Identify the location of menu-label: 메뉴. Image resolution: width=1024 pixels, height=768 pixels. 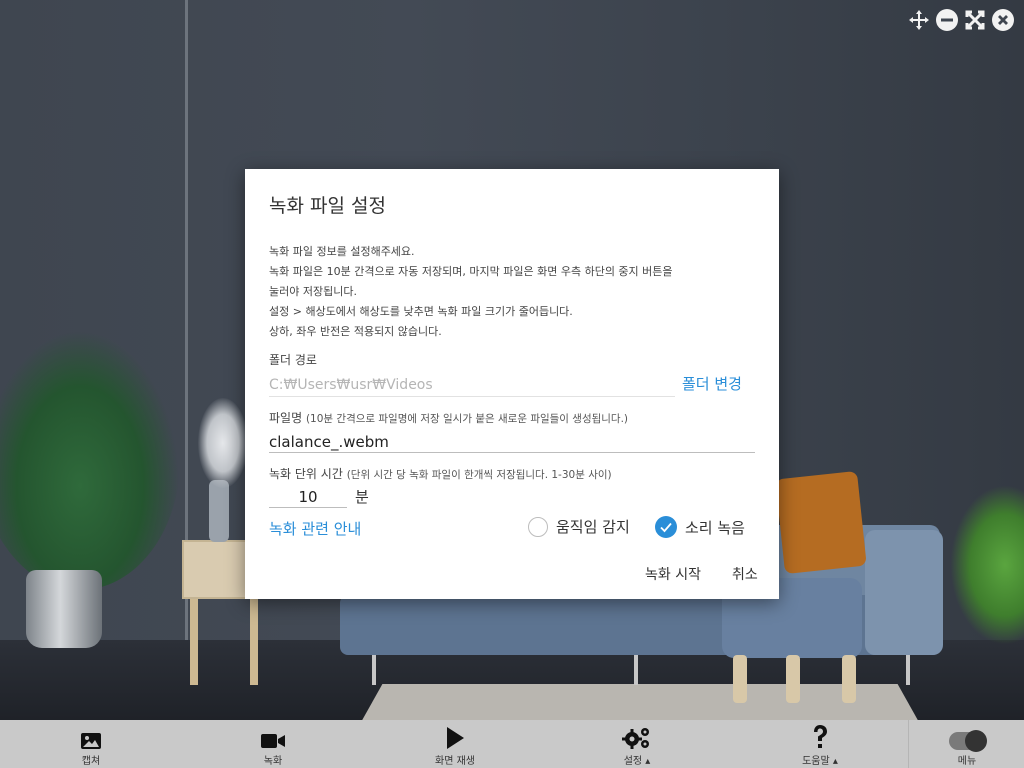
(967, 761).